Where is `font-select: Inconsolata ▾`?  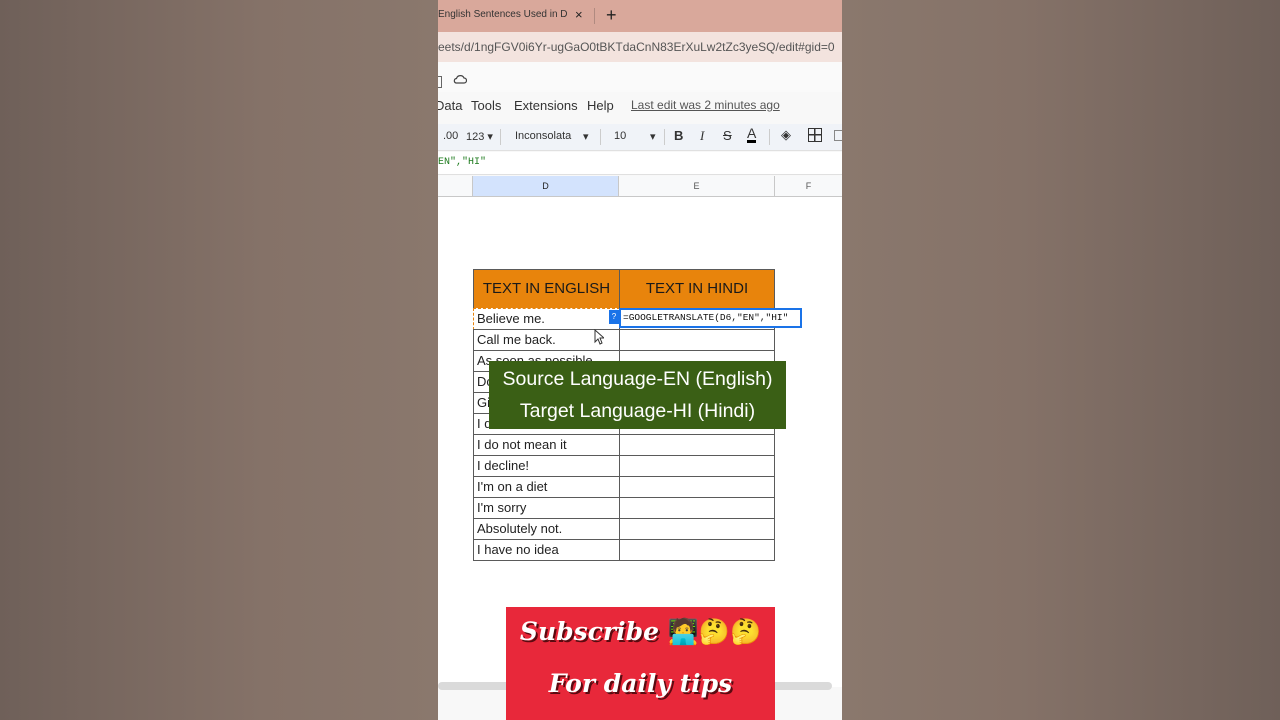
font-select: Inconsolata ▾ is located at coordinates (555, 136).